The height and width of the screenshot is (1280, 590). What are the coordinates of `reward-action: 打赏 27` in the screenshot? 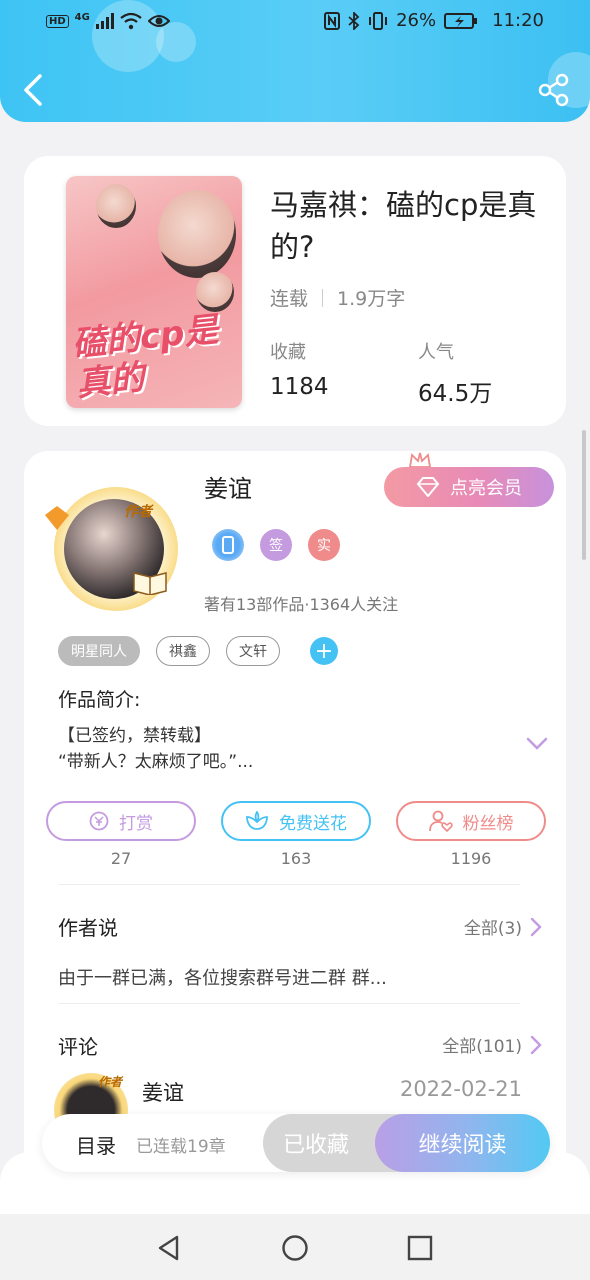 It's located at (121, 834).